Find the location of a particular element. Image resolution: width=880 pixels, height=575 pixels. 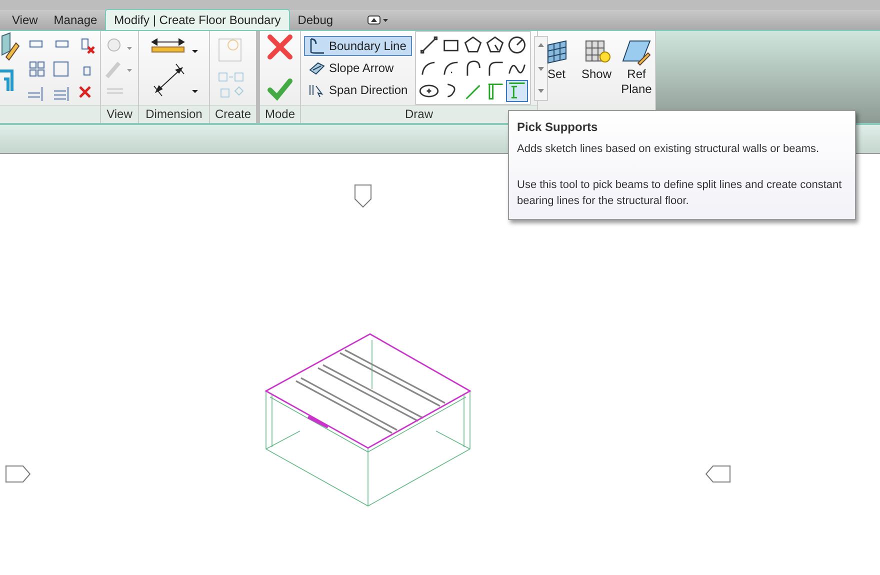

ribbon-tab: Modify | Create Floor Boundary is located at coordinates (197, 19).